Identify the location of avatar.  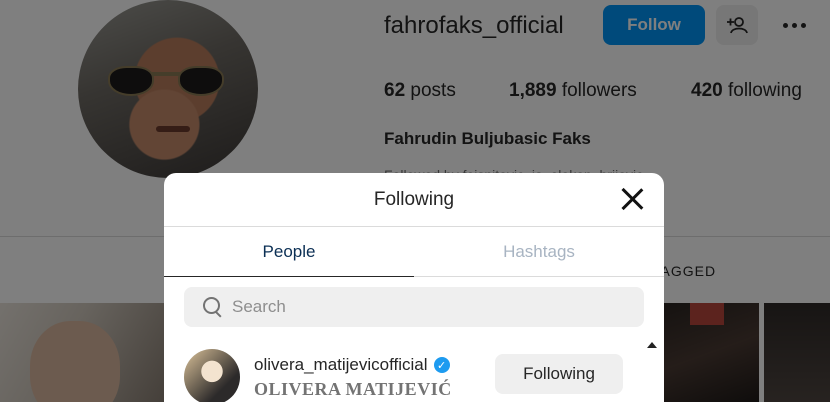
(212, 375).